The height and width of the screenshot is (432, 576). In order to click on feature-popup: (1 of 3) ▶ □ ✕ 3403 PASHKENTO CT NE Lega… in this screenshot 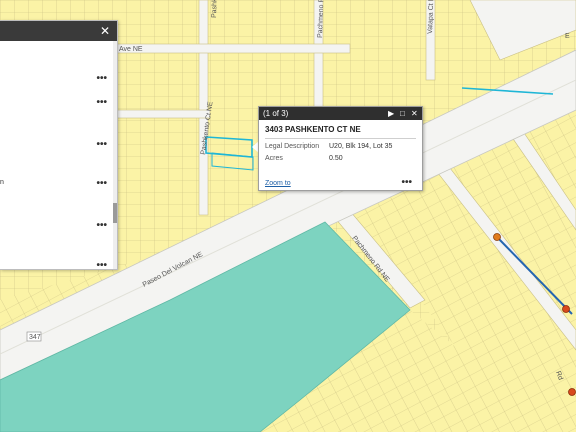, I will do `click(340, 148)`.